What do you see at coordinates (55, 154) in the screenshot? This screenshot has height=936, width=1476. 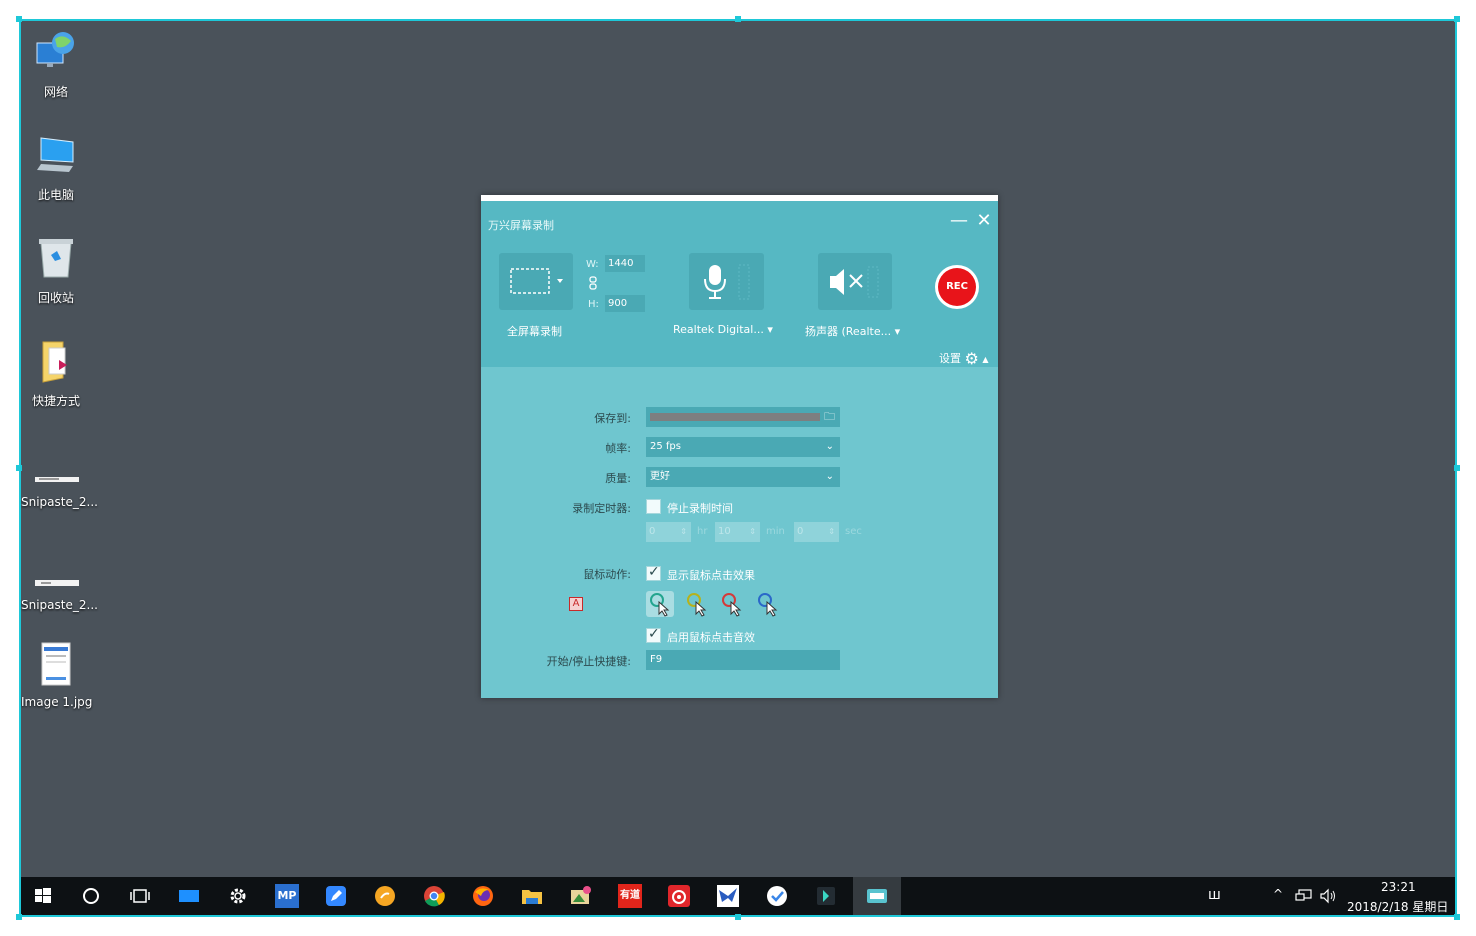 I see `computer-icon` at bounding box center [55, 154].